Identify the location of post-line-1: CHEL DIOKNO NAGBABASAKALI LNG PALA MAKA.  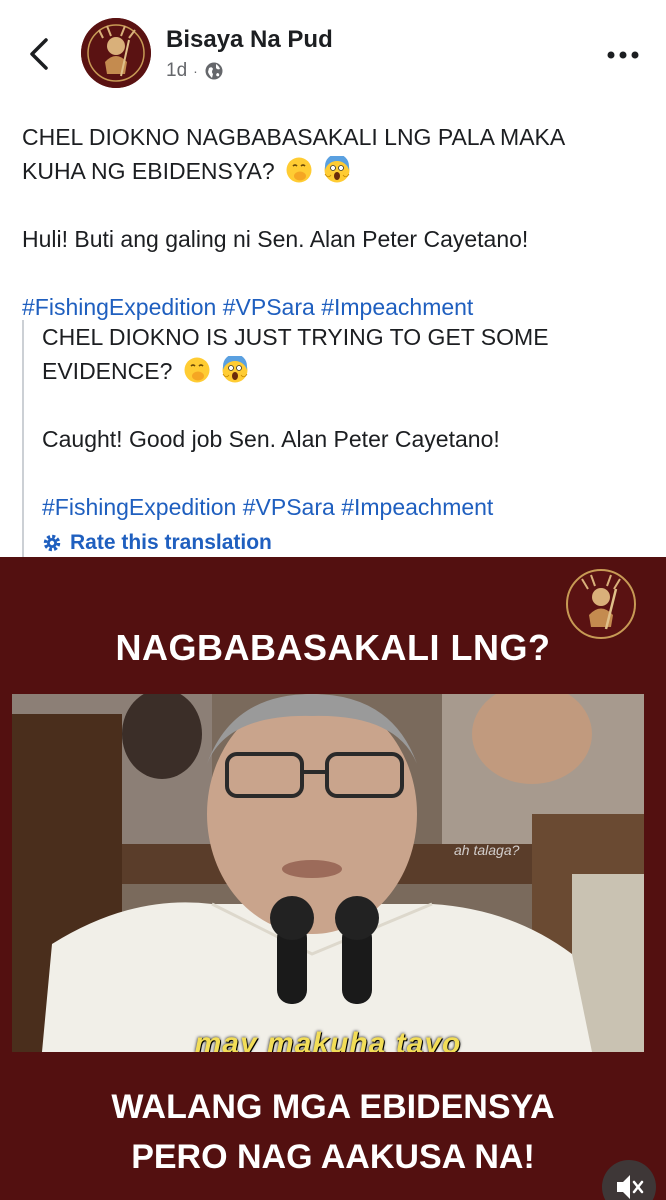
(294, 137).